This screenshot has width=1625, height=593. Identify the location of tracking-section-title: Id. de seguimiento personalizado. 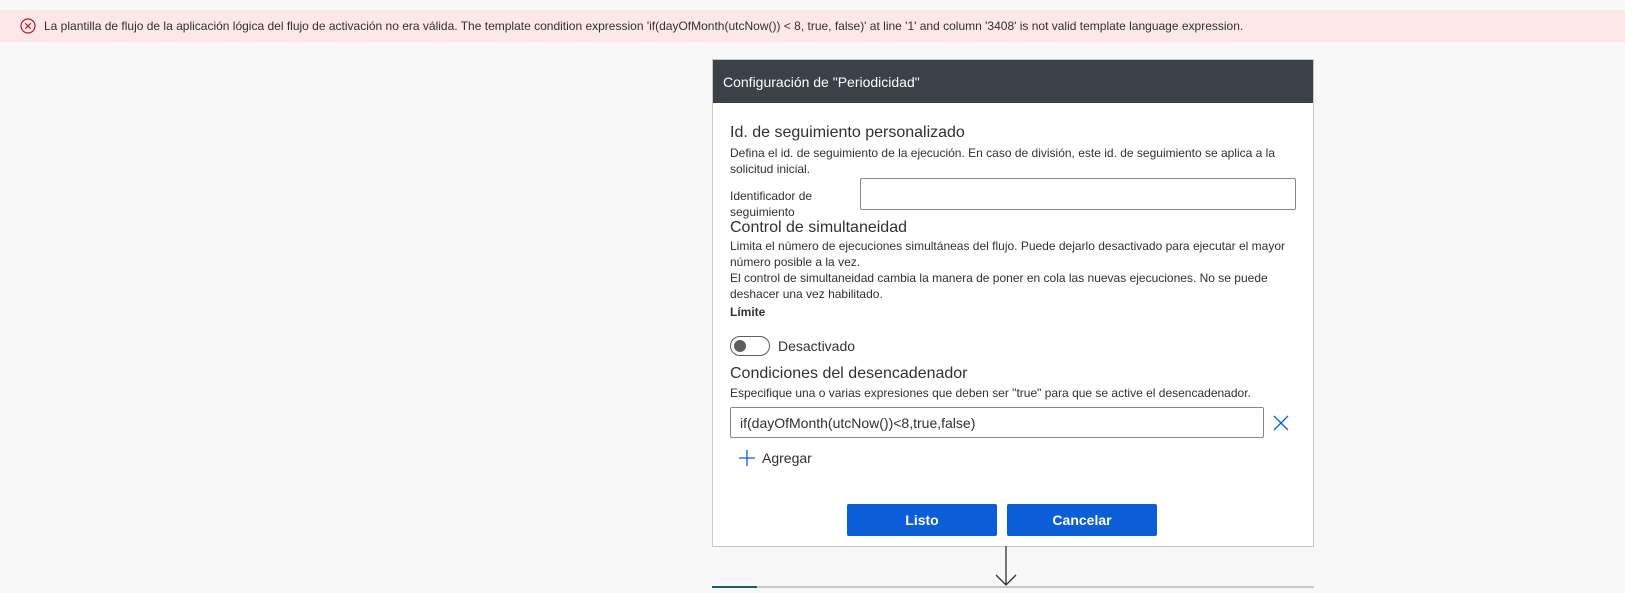
(847, 132).